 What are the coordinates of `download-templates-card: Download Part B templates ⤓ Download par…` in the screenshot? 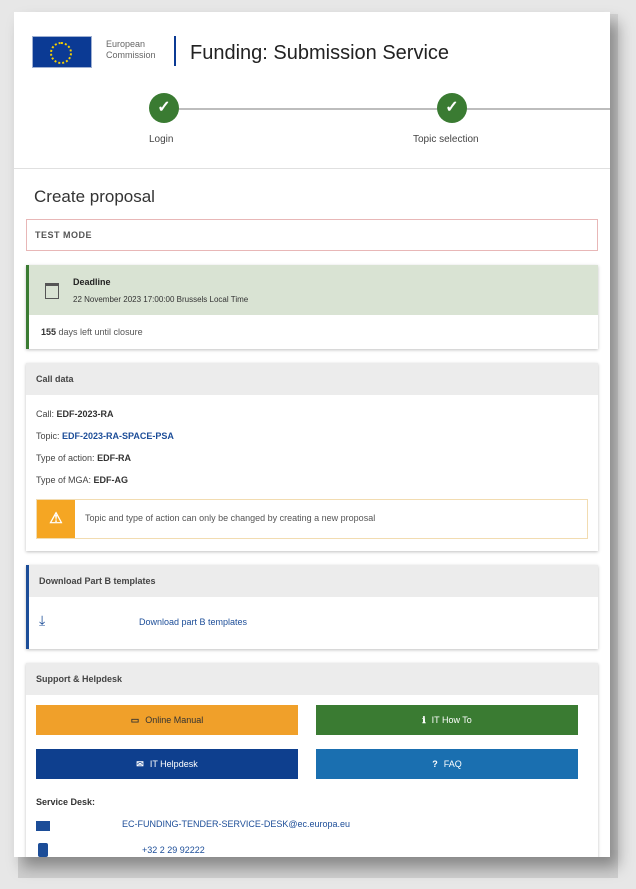 It's located at (312, 607).